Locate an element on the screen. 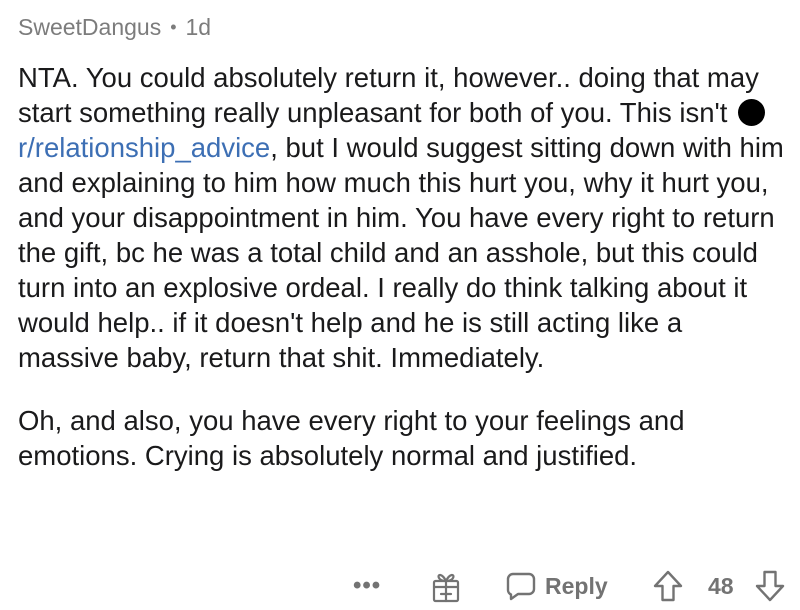 The image size is (800, 610). arrow-up-icon is located at coordinates (668, 586).